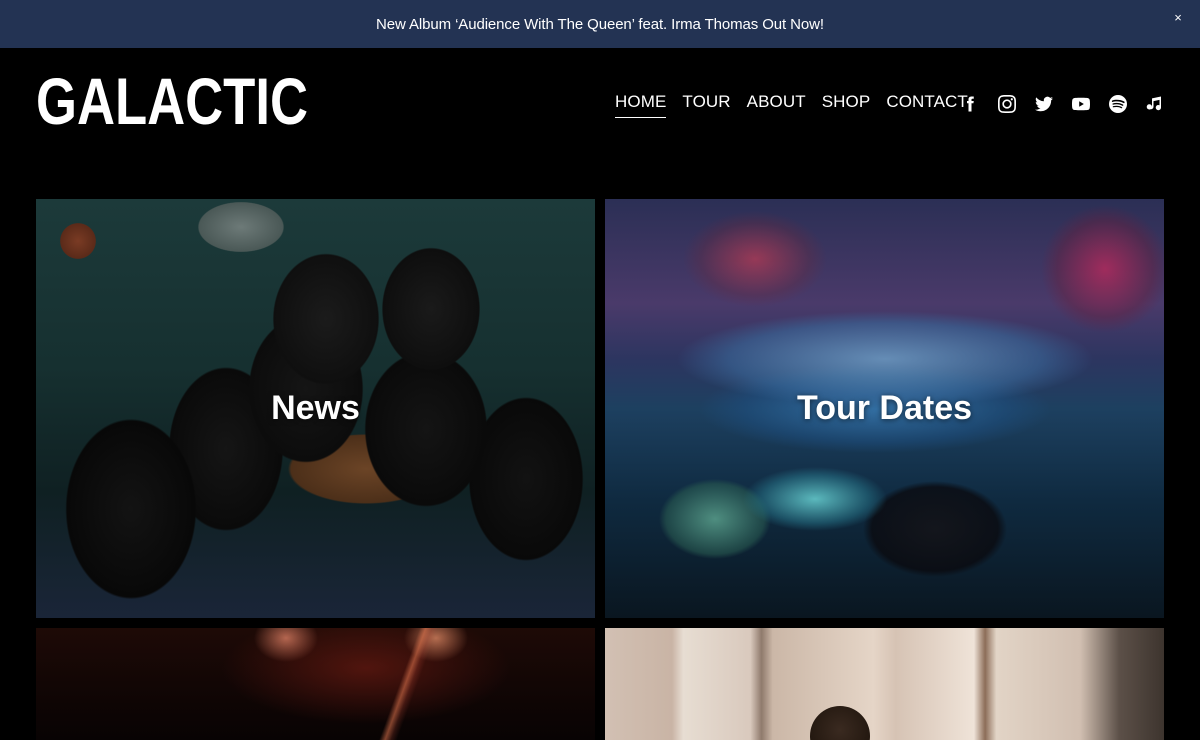  I want to click on tour-dates-tile-label: Tour Dates, so click(884, 408).